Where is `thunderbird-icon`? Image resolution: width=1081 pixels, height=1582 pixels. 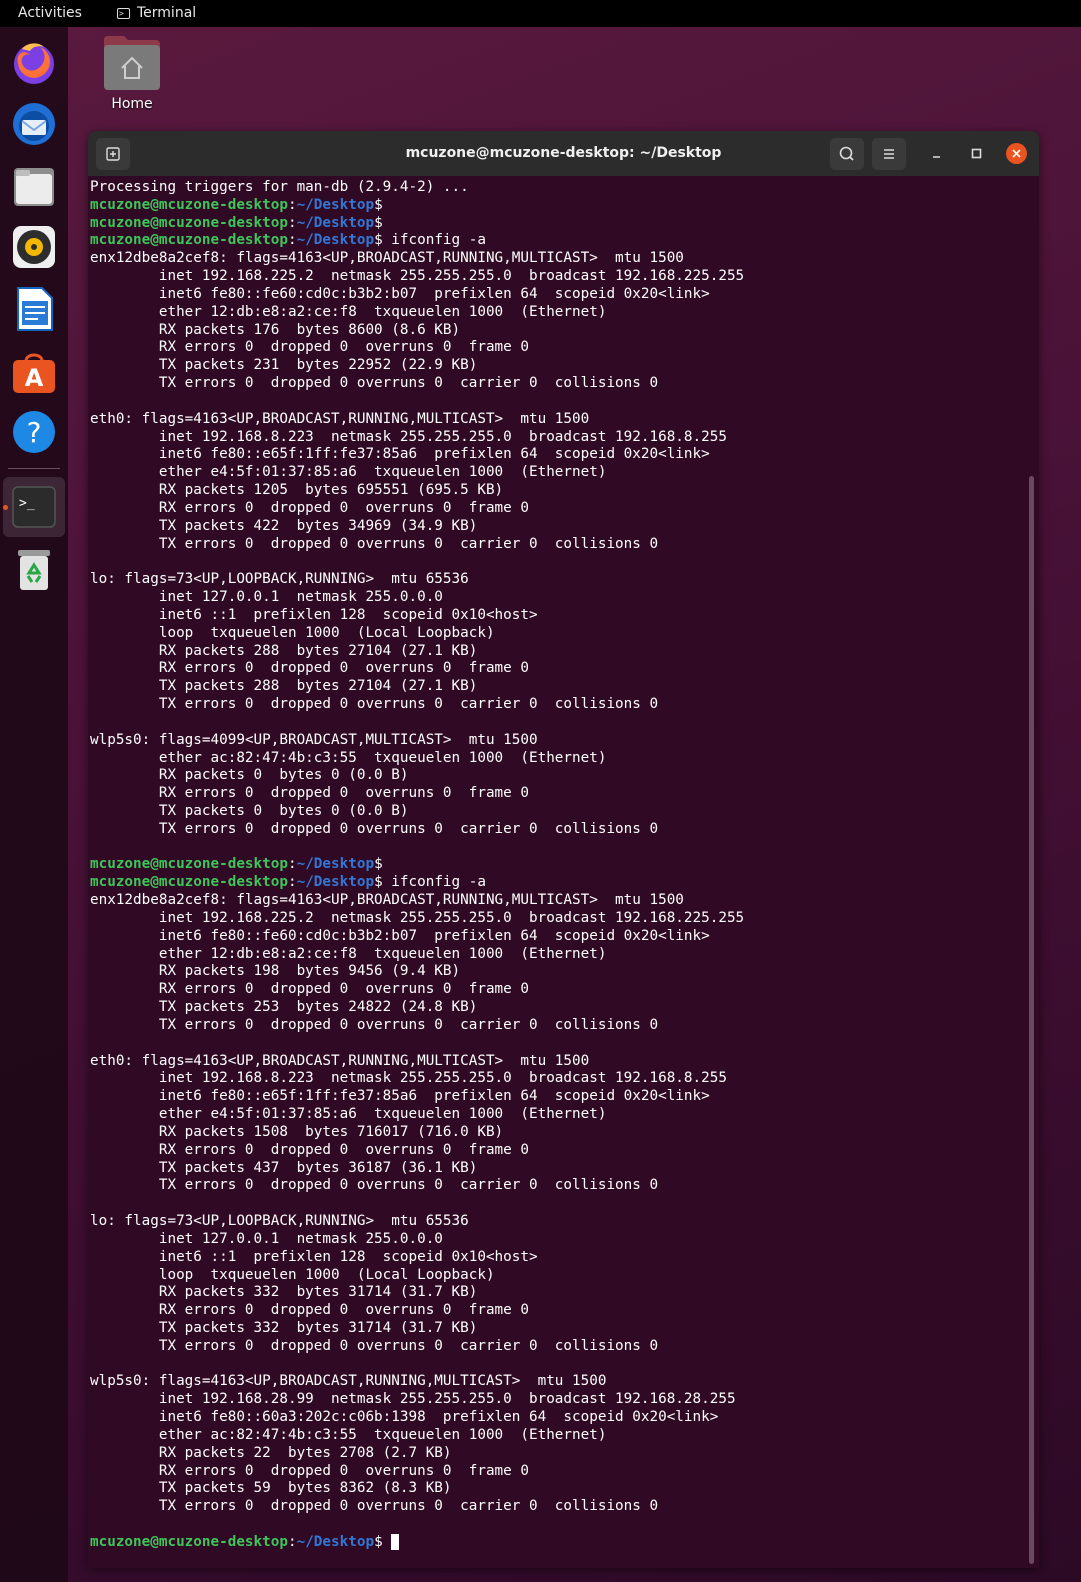
thunderbird-icon is located at coordinates (34, 124).